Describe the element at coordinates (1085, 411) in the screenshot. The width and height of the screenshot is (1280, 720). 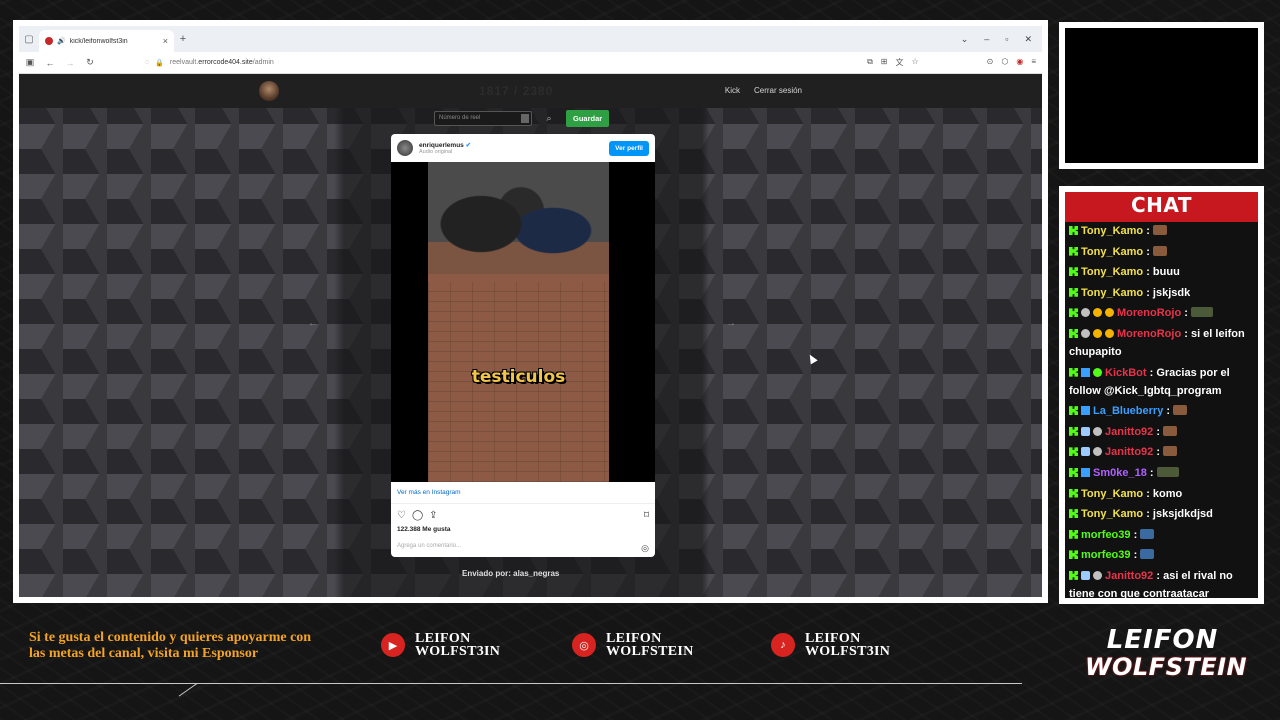
I see `gift-badge-icon` at that location.